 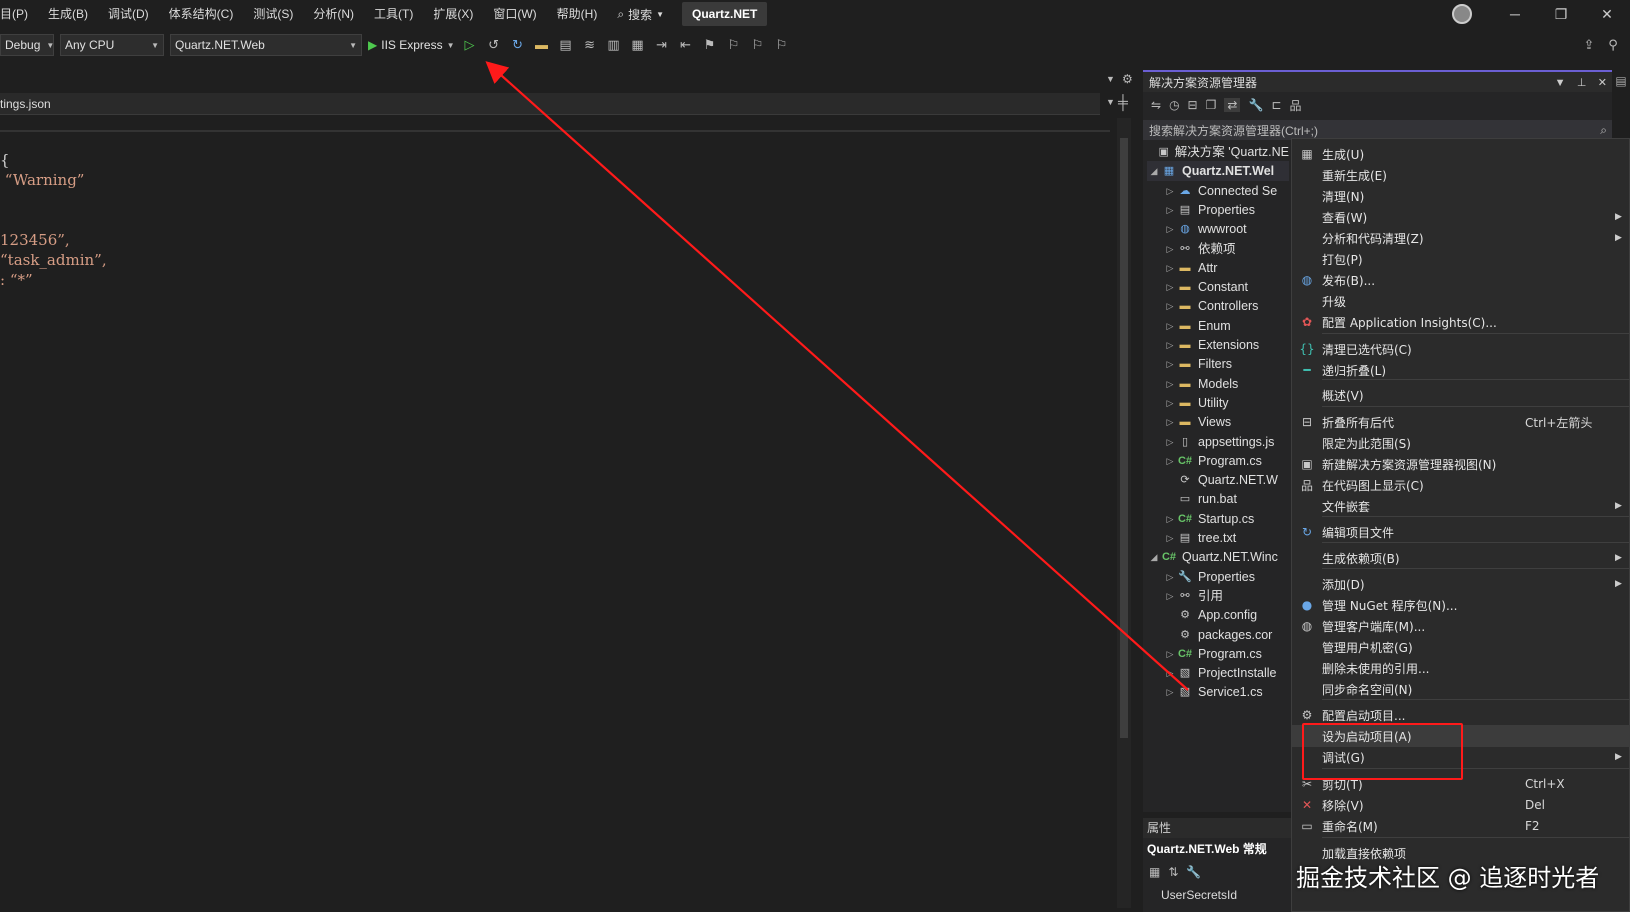 I want to click on menu-item: 测试(S), so click(x=273, y=14).